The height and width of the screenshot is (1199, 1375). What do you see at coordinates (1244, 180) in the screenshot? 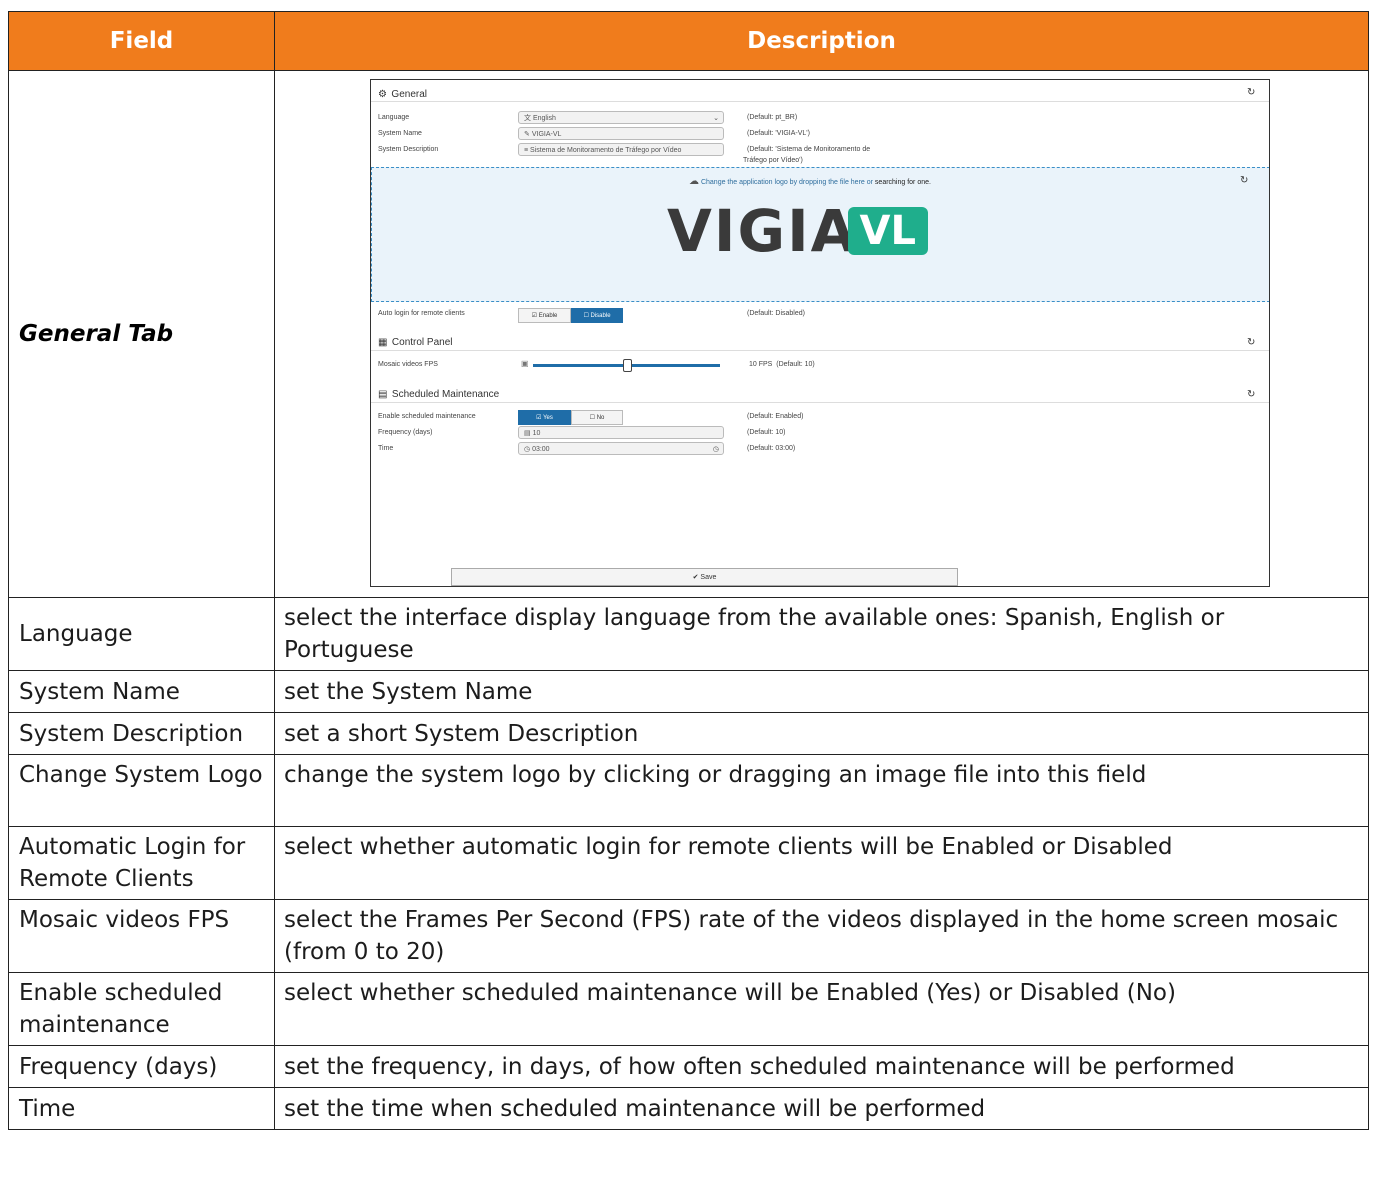
I see `logo-reset-icon: ↻` at bounding box center [1244, 180].